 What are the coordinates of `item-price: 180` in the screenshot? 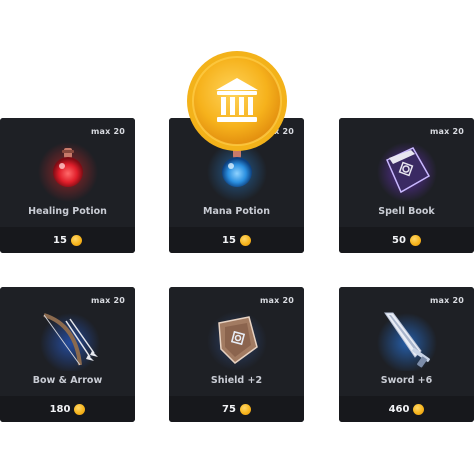 It's located at (60, 409).